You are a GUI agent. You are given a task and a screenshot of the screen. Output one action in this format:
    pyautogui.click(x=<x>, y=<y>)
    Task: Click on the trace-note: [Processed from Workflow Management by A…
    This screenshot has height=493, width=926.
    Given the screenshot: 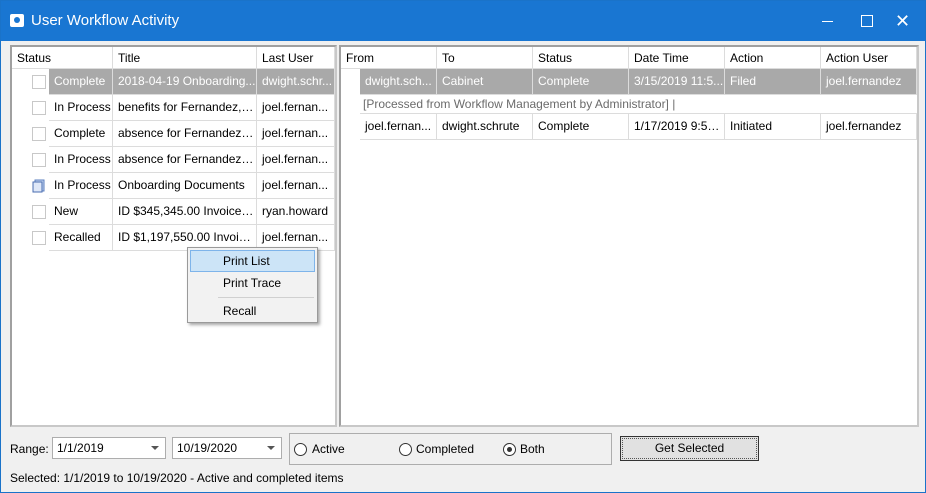 What is the action you would take?
    pyautogui.click(x=638, y=104)
    